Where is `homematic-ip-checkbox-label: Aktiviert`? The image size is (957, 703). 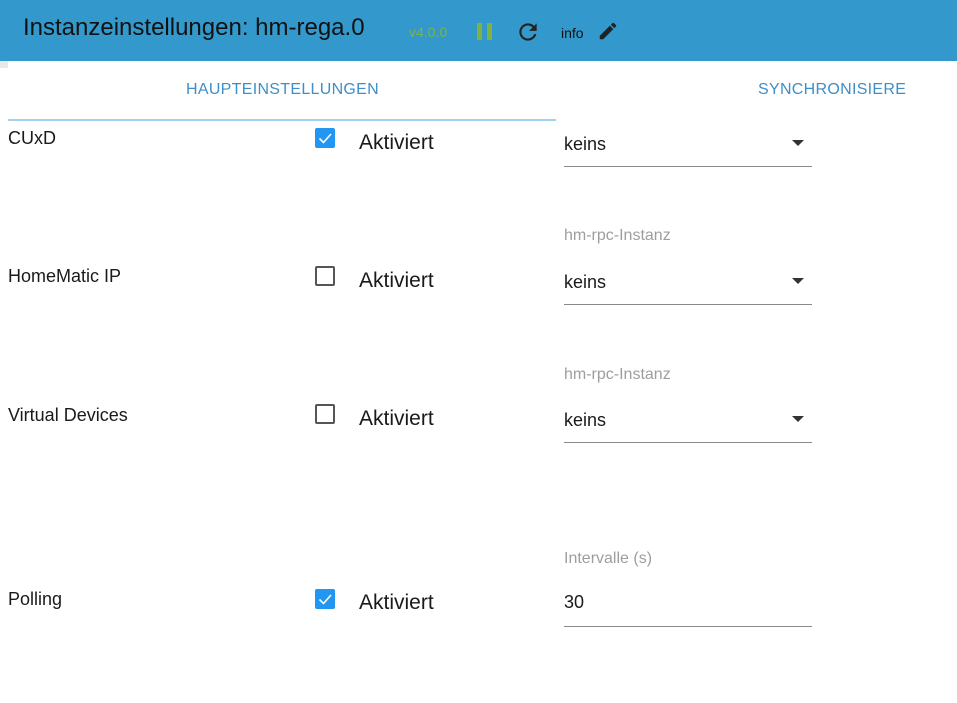 homematic-ip-checkbox-label: Aktiviert is located at coordinates (396, 280).